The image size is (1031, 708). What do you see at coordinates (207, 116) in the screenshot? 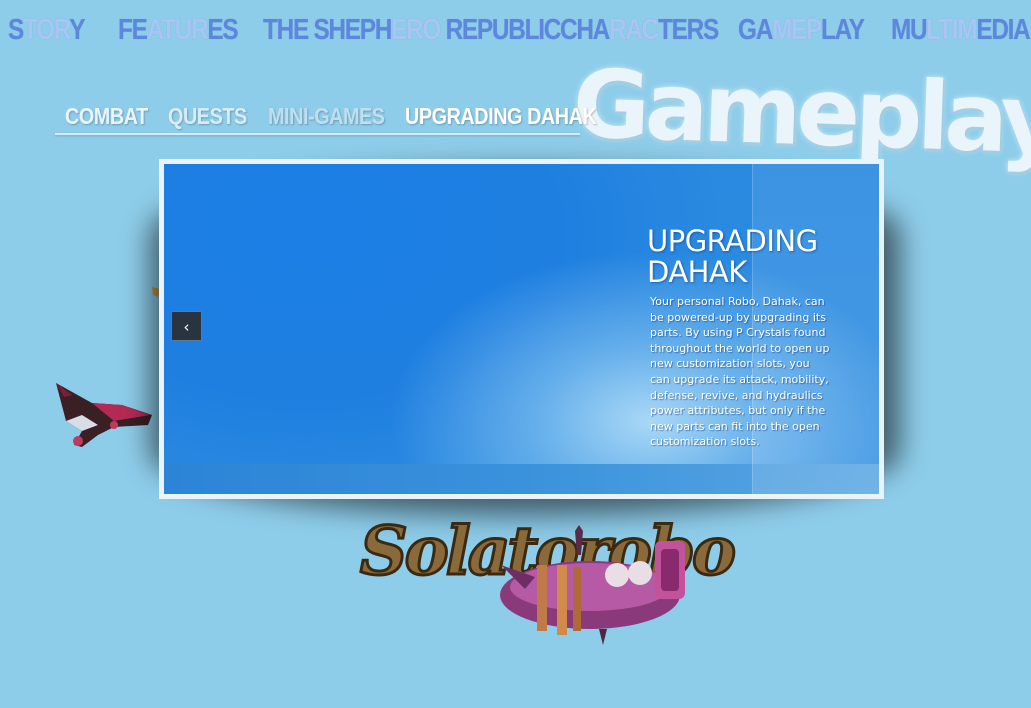
I see `tab-quests: QUESTS` at bounding box center [207, 116].